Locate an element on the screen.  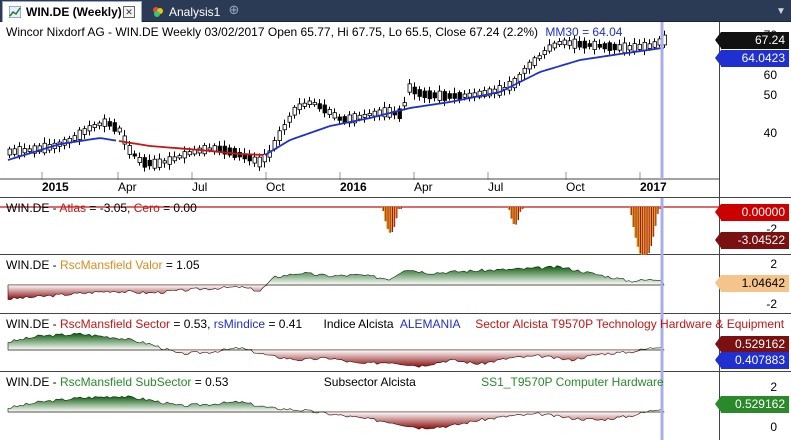
sector-value: = 0.53, is located at coordinates (192, 324).